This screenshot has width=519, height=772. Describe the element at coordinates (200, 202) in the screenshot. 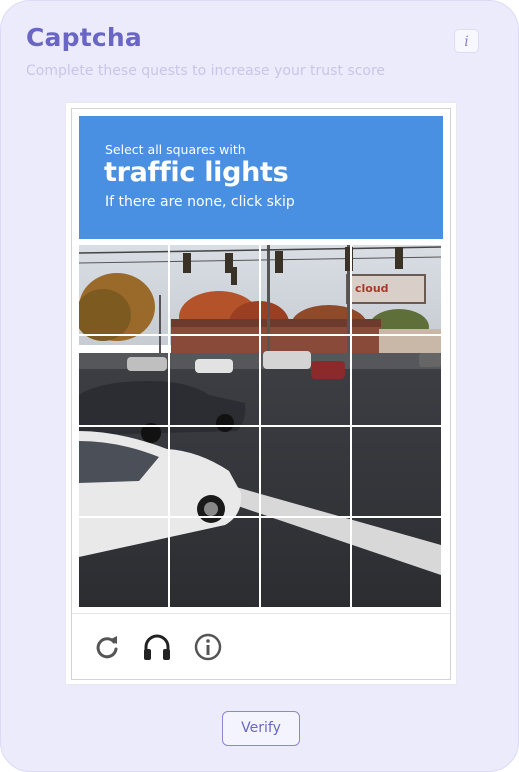

I see `instruction-bottom: If there are none, click skip` at that location.